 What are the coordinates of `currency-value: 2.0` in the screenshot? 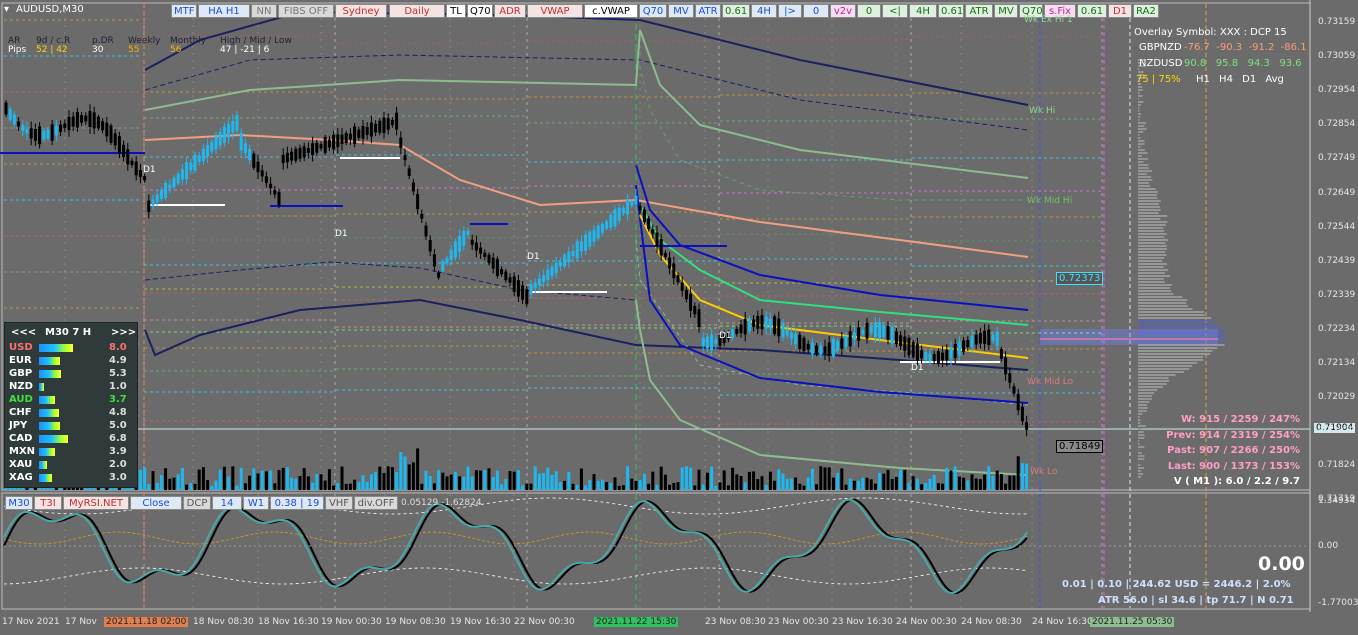 It's located at (118, 464).